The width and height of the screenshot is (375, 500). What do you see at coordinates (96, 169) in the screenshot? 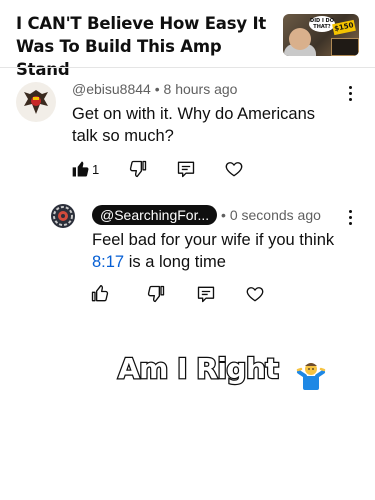
I see `like-count: 1` at bounding box center [96, 169].